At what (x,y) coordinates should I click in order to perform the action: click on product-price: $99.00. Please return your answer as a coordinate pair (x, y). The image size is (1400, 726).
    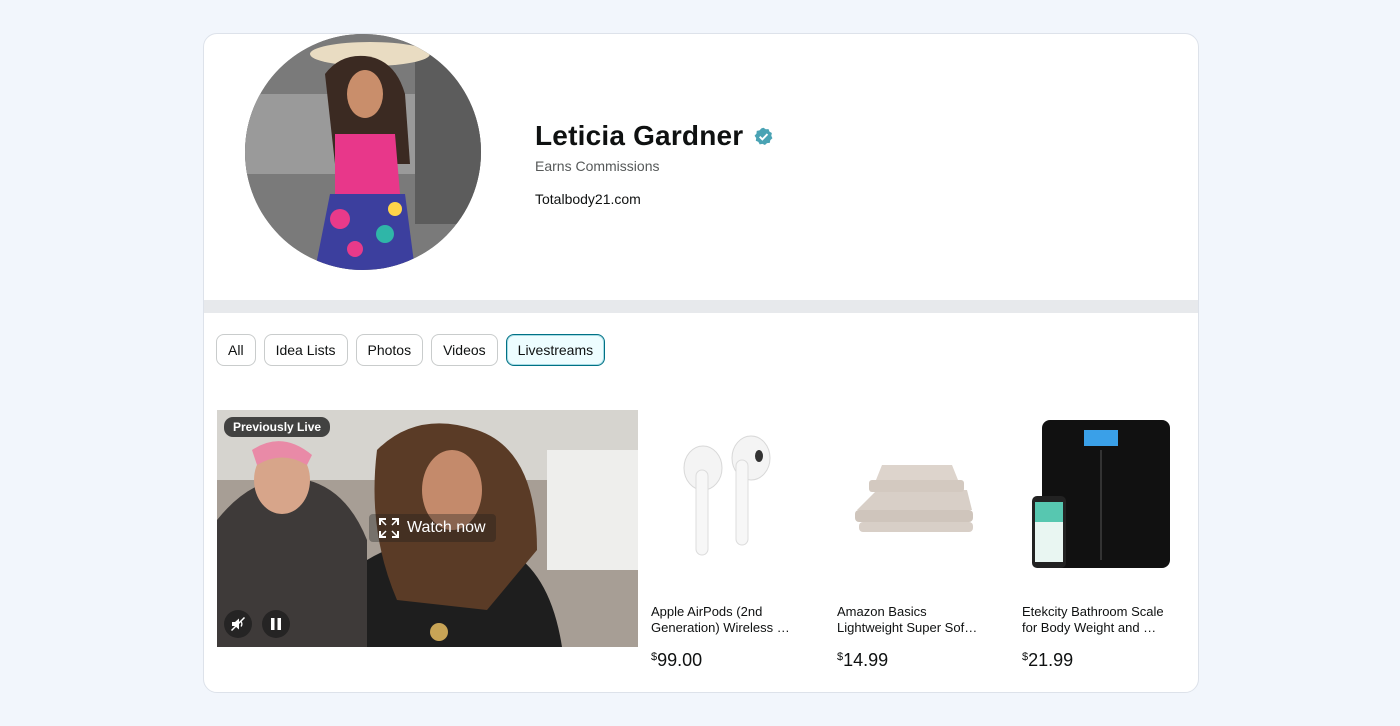
    Looking at the image, I should click on (676, 660).